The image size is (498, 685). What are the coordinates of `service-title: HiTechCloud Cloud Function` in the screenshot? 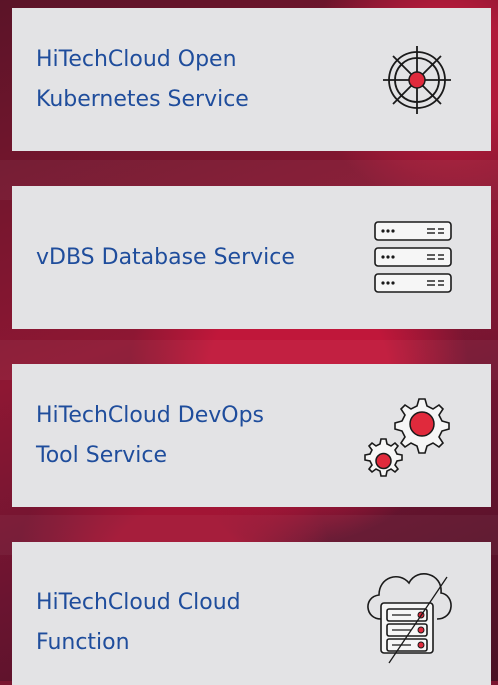 It's located at (138, 622).